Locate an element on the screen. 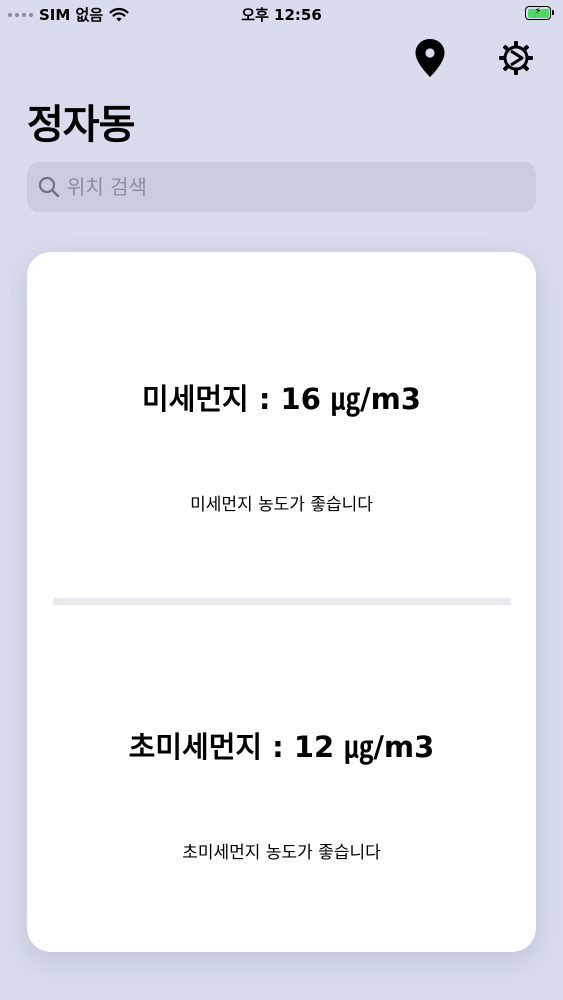  pm10-section: 미세먼지 : 16 ㎍/m3 미세먼지 농도가 좋습니다 is located at coordinates (281, 445).